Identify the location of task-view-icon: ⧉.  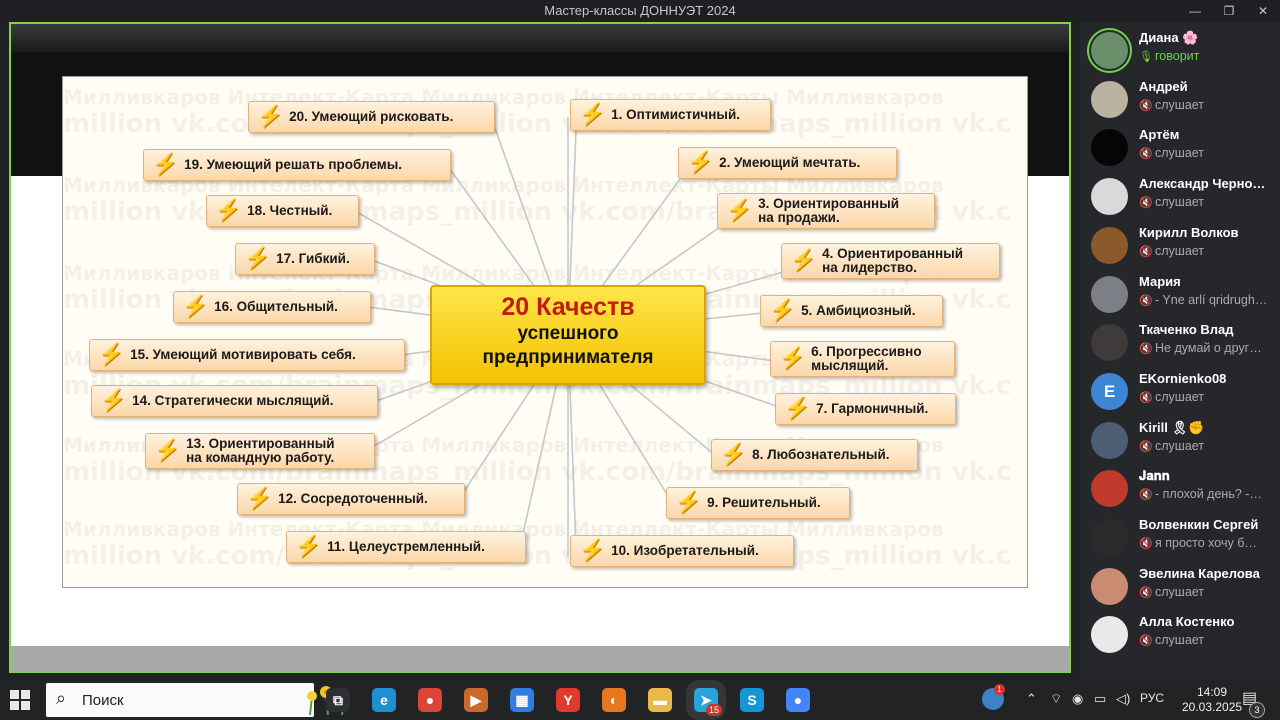
(338, 700).